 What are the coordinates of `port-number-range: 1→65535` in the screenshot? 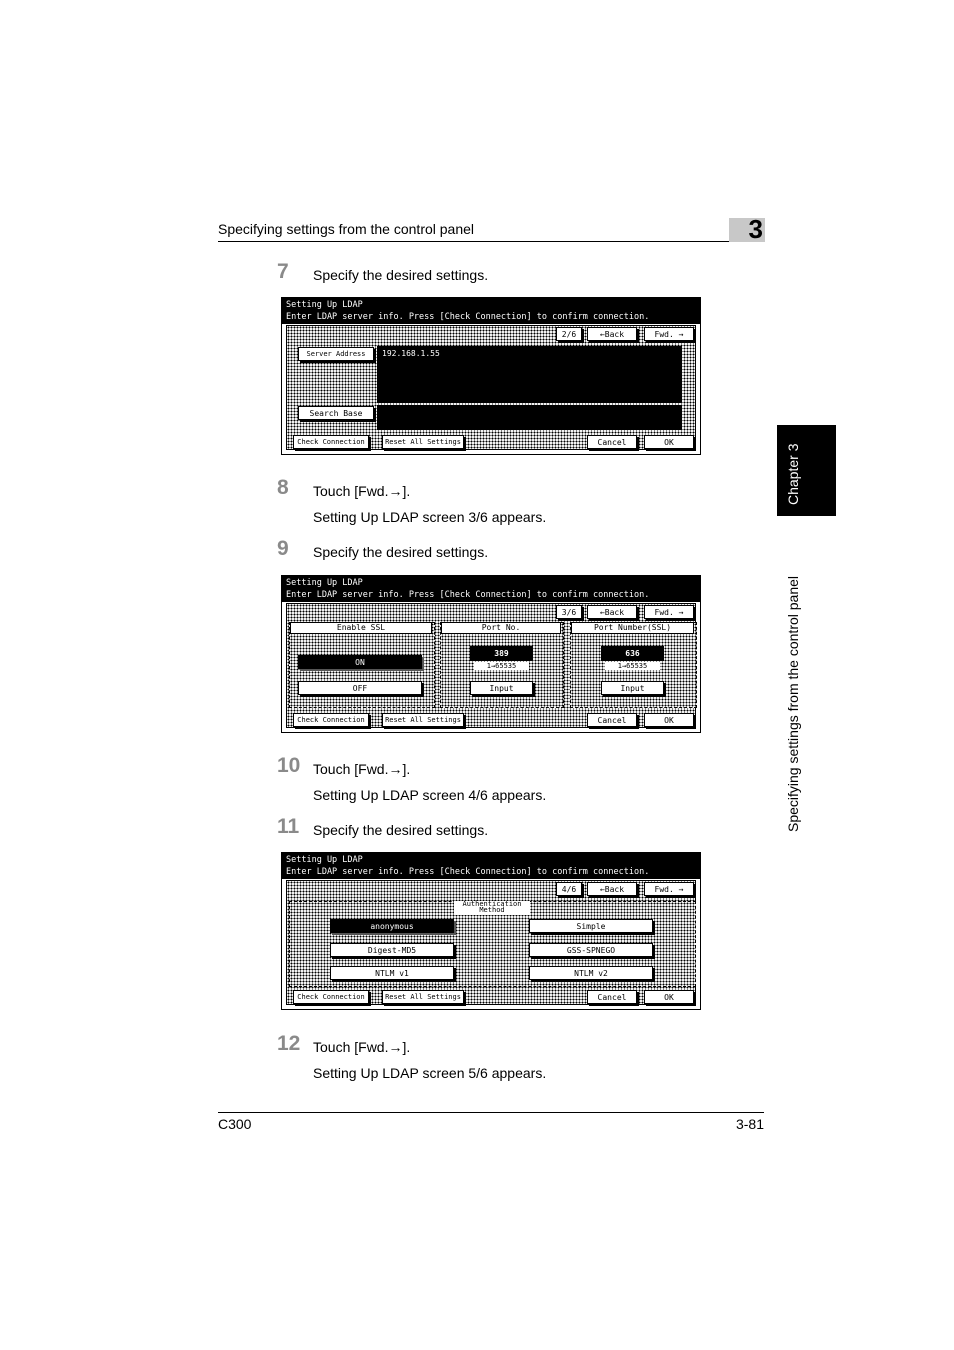 It's located at (501, 666).